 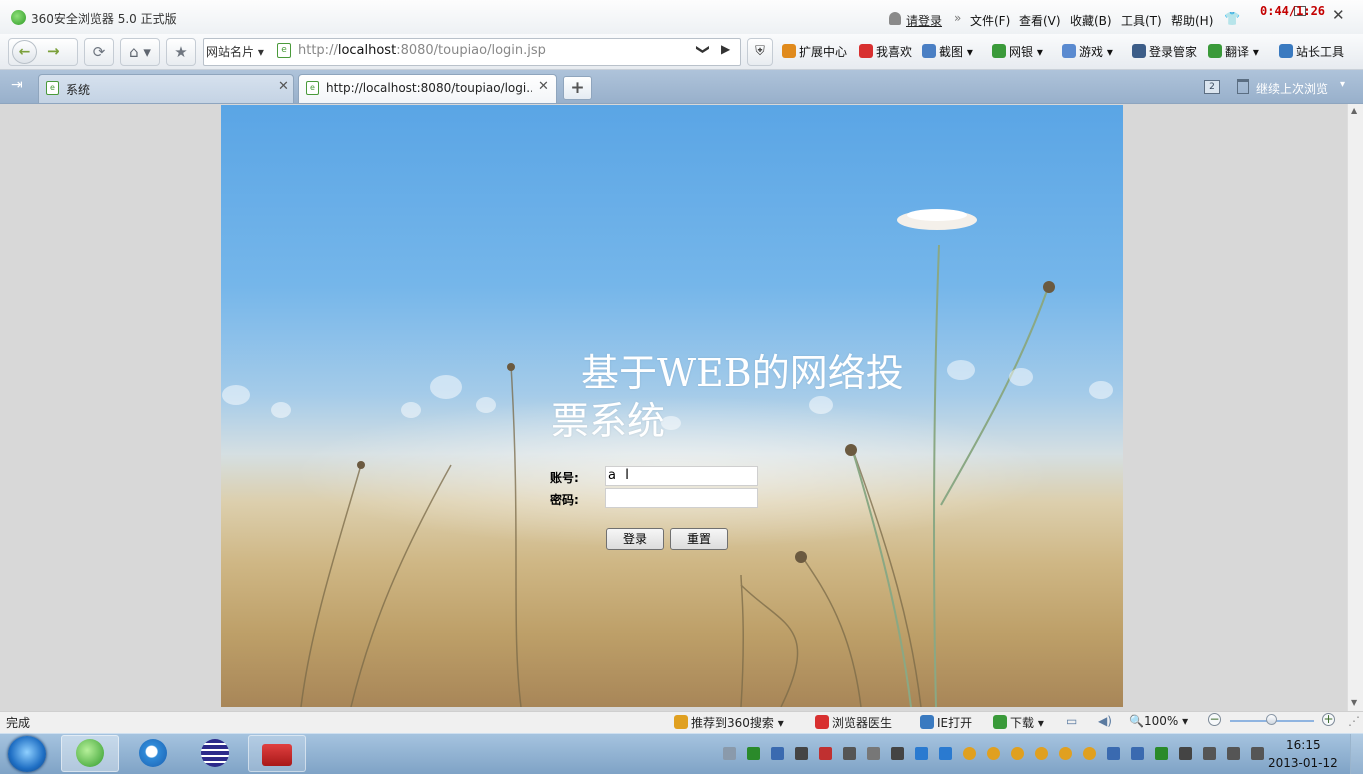 I want to click on webmaster-icon, so click(x=1286, y=51).